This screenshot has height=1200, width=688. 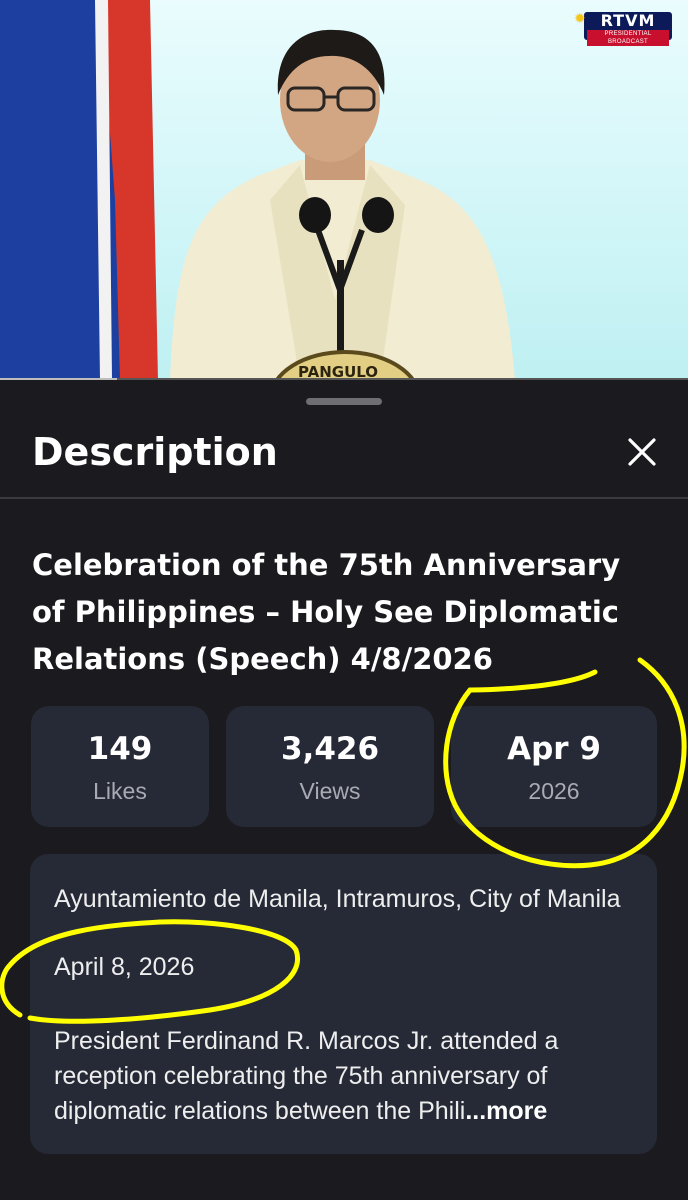 I want to click on views-label: Views, so click(x=330, y=791).